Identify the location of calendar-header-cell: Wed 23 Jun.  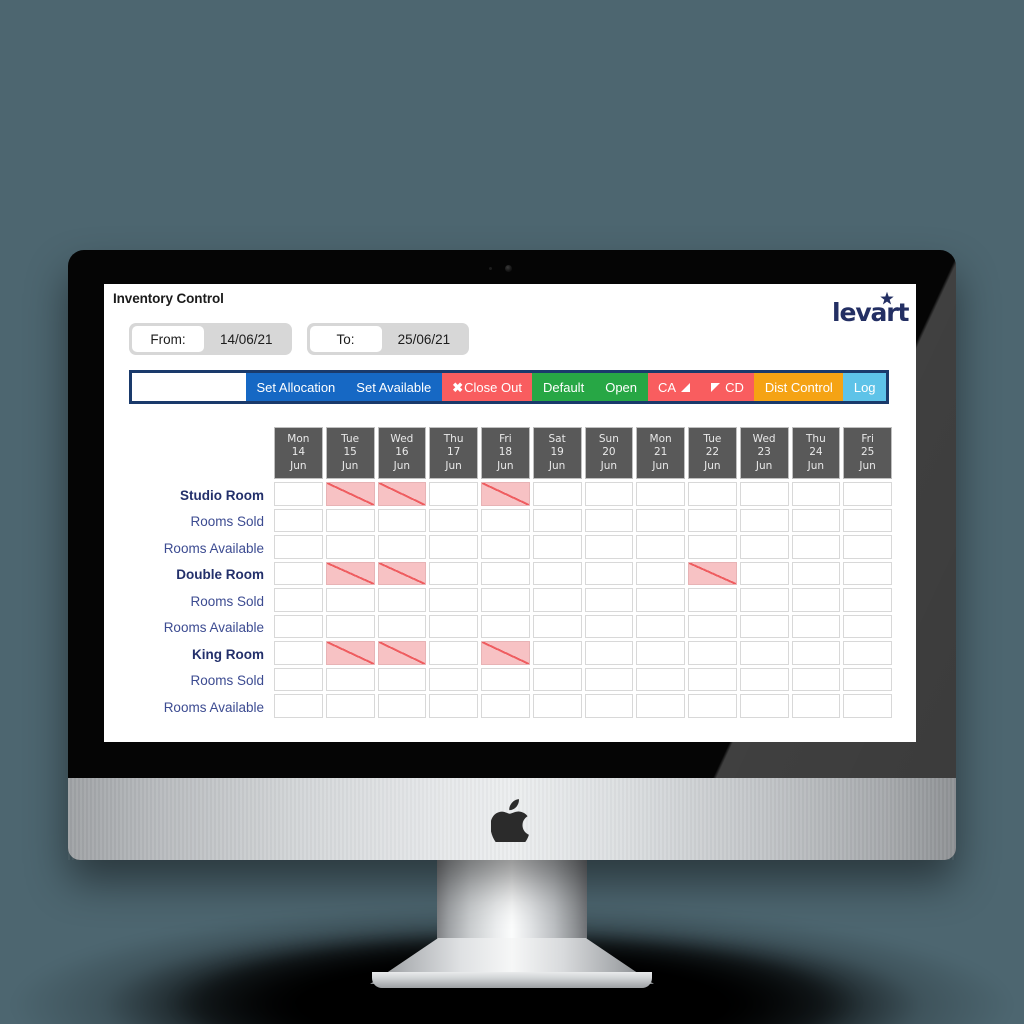
(764, 453).